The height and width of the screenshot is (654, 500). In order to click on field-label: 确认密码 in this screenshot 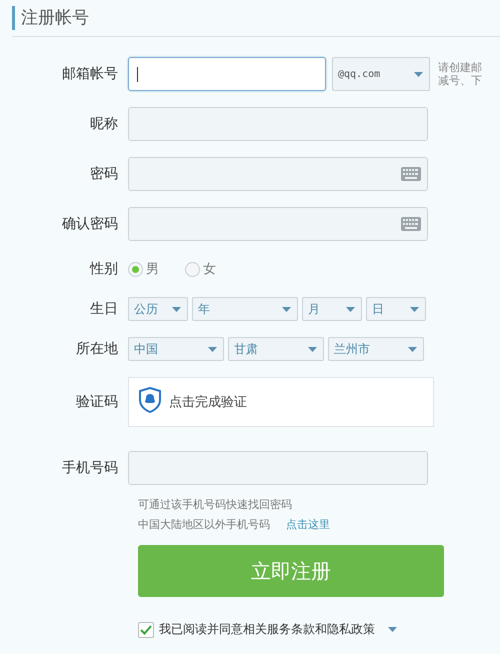, I will do `click(90, 224)`.